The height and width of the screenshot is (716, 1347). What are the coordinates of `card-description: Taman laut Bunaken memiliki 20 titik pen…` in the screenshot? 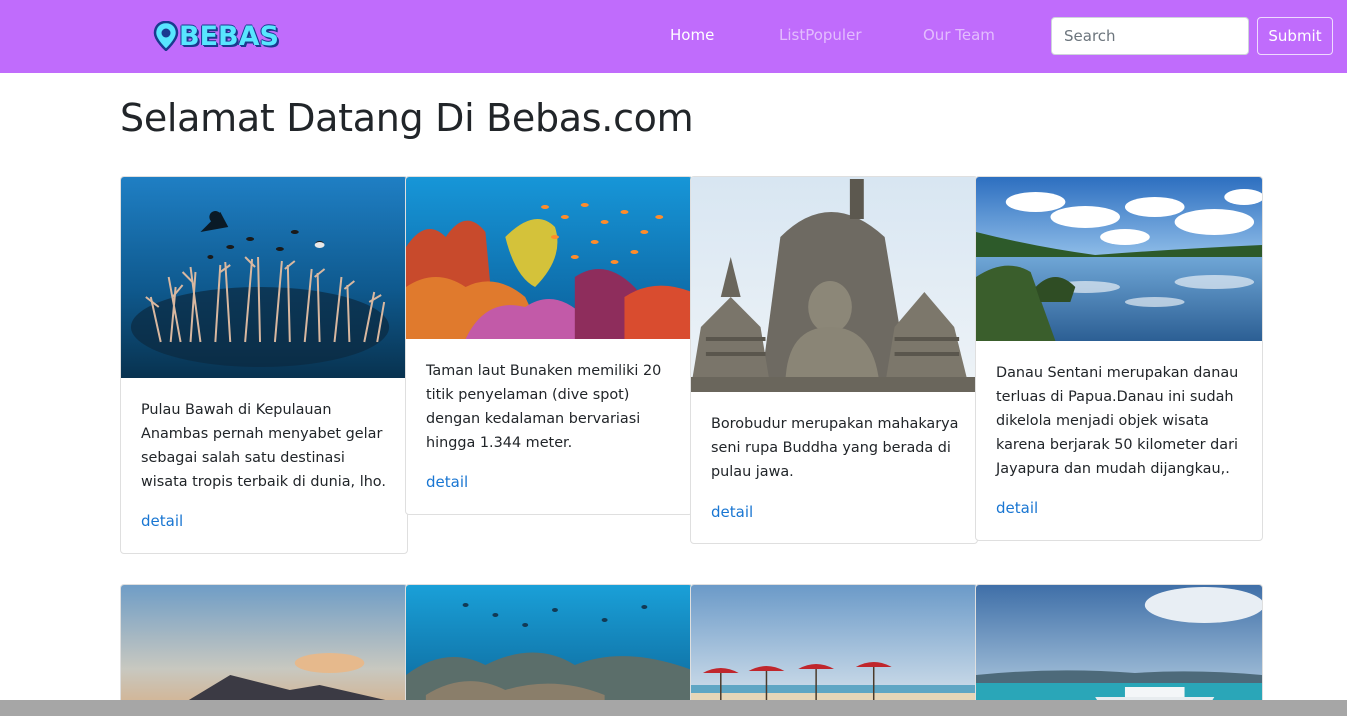 It's located at (544, 407).